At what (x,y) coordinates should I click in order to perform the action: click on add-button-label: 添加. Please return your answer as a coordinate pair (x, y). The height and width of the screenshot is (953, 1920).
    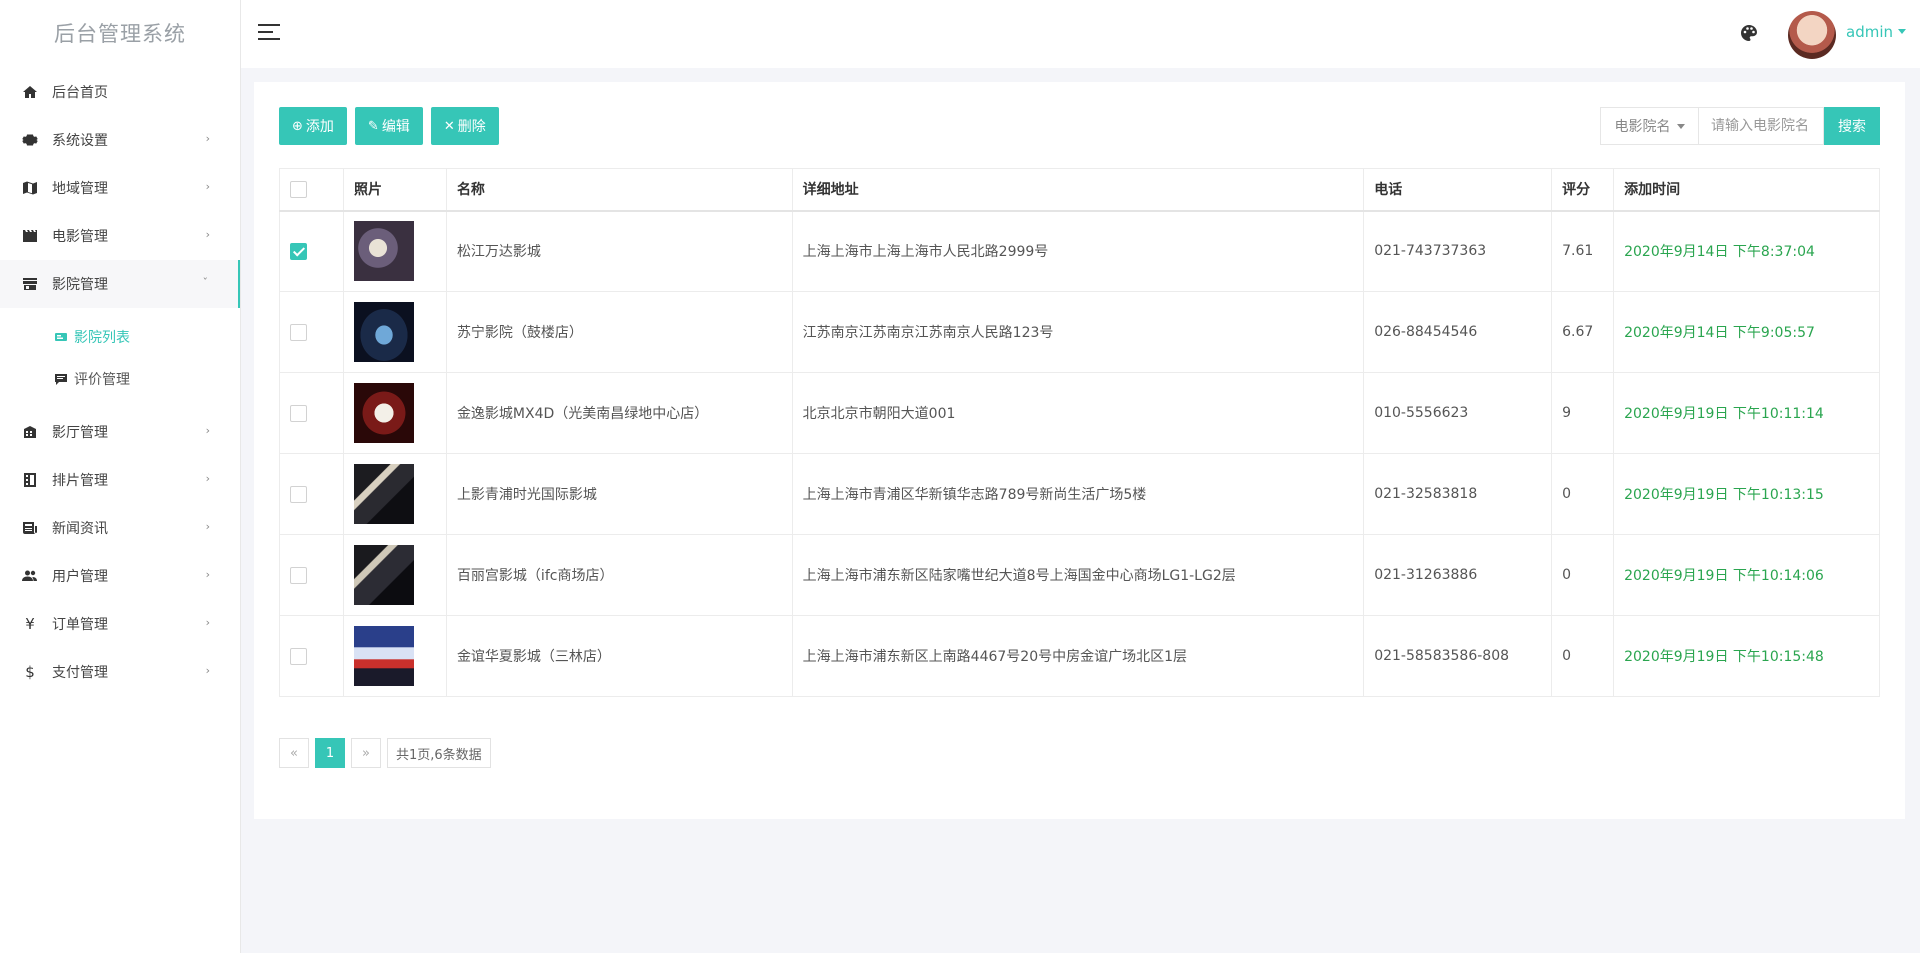
    Looking at the image, I should click on (319, 127).